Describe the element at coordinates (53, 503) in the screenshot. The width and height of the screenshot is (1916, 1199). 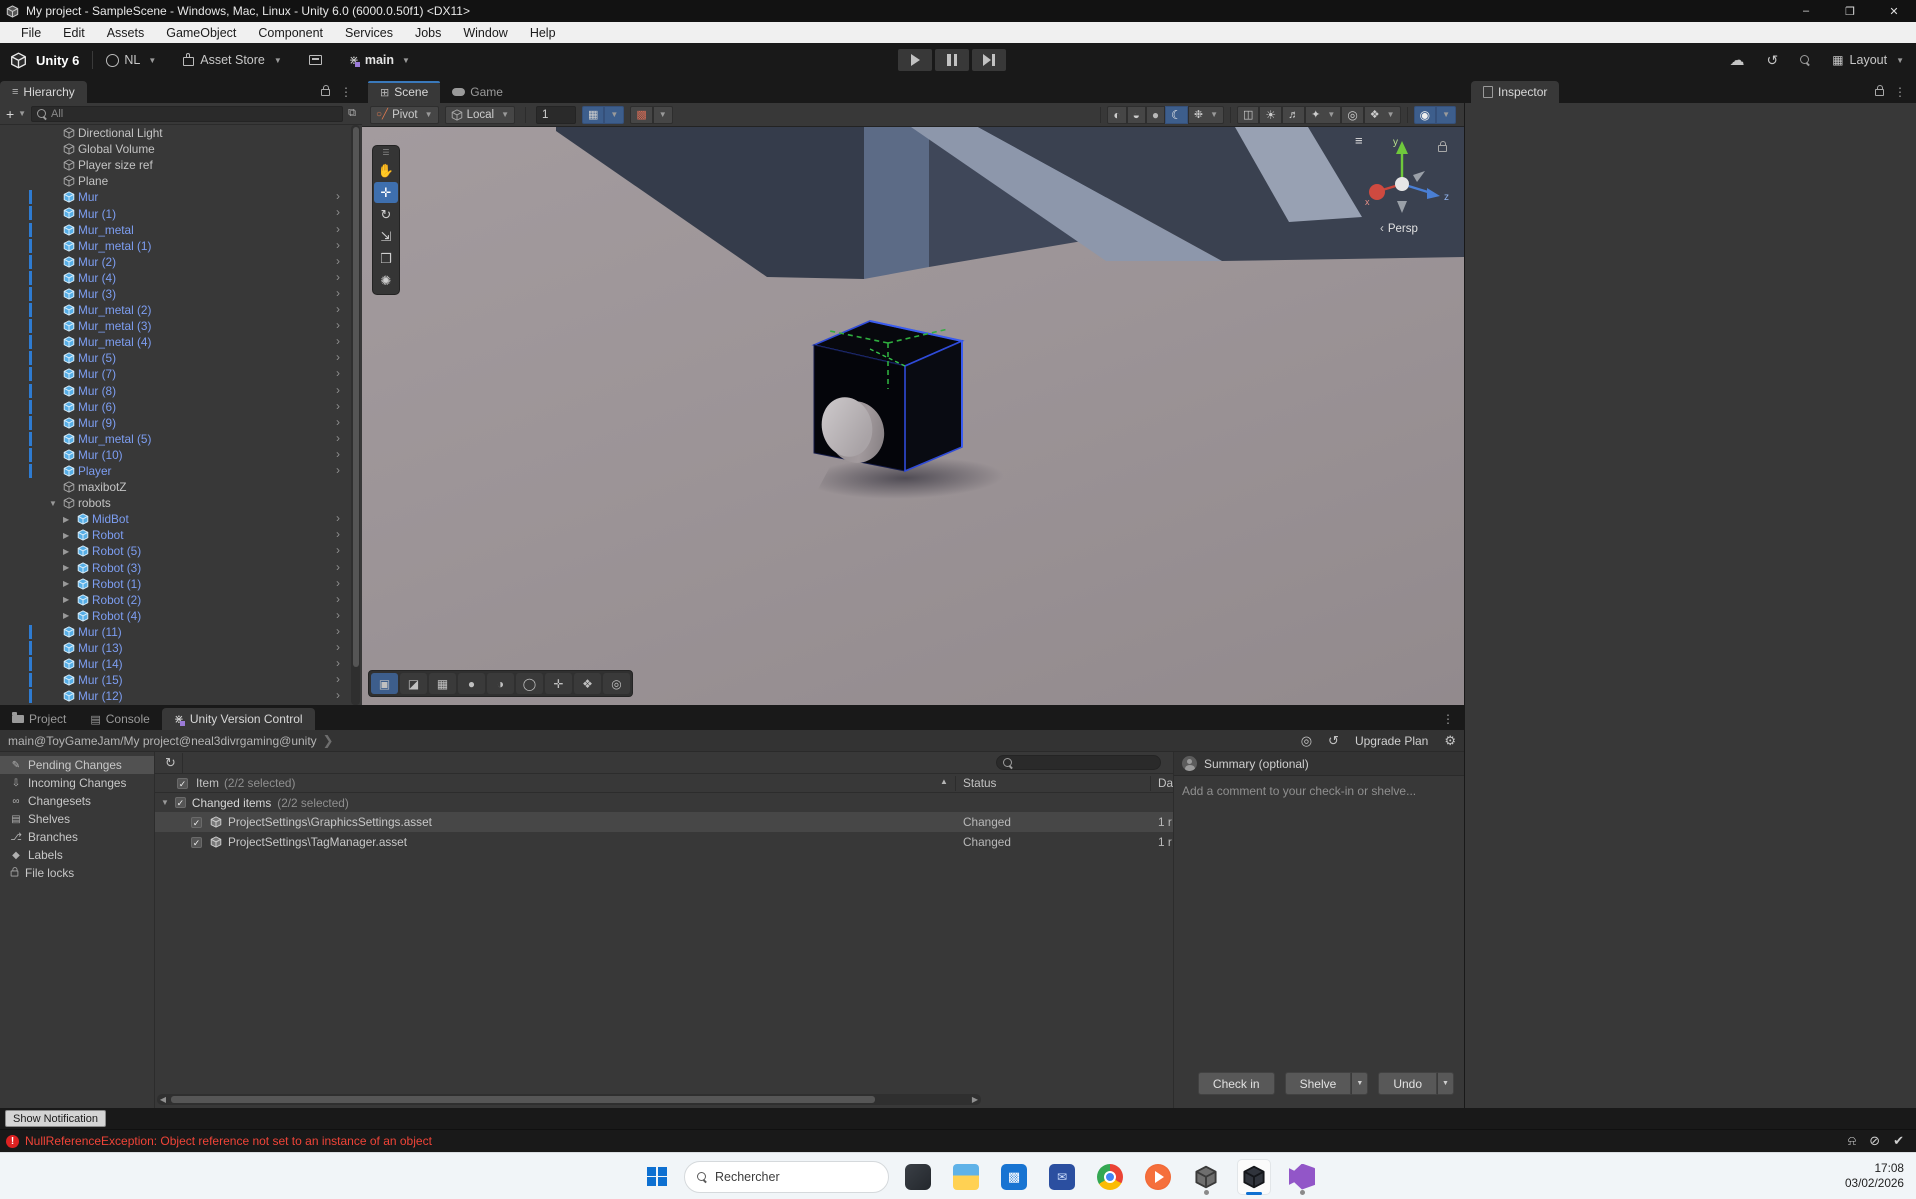
I see `expand-arrow-icon: ▼` at that location.